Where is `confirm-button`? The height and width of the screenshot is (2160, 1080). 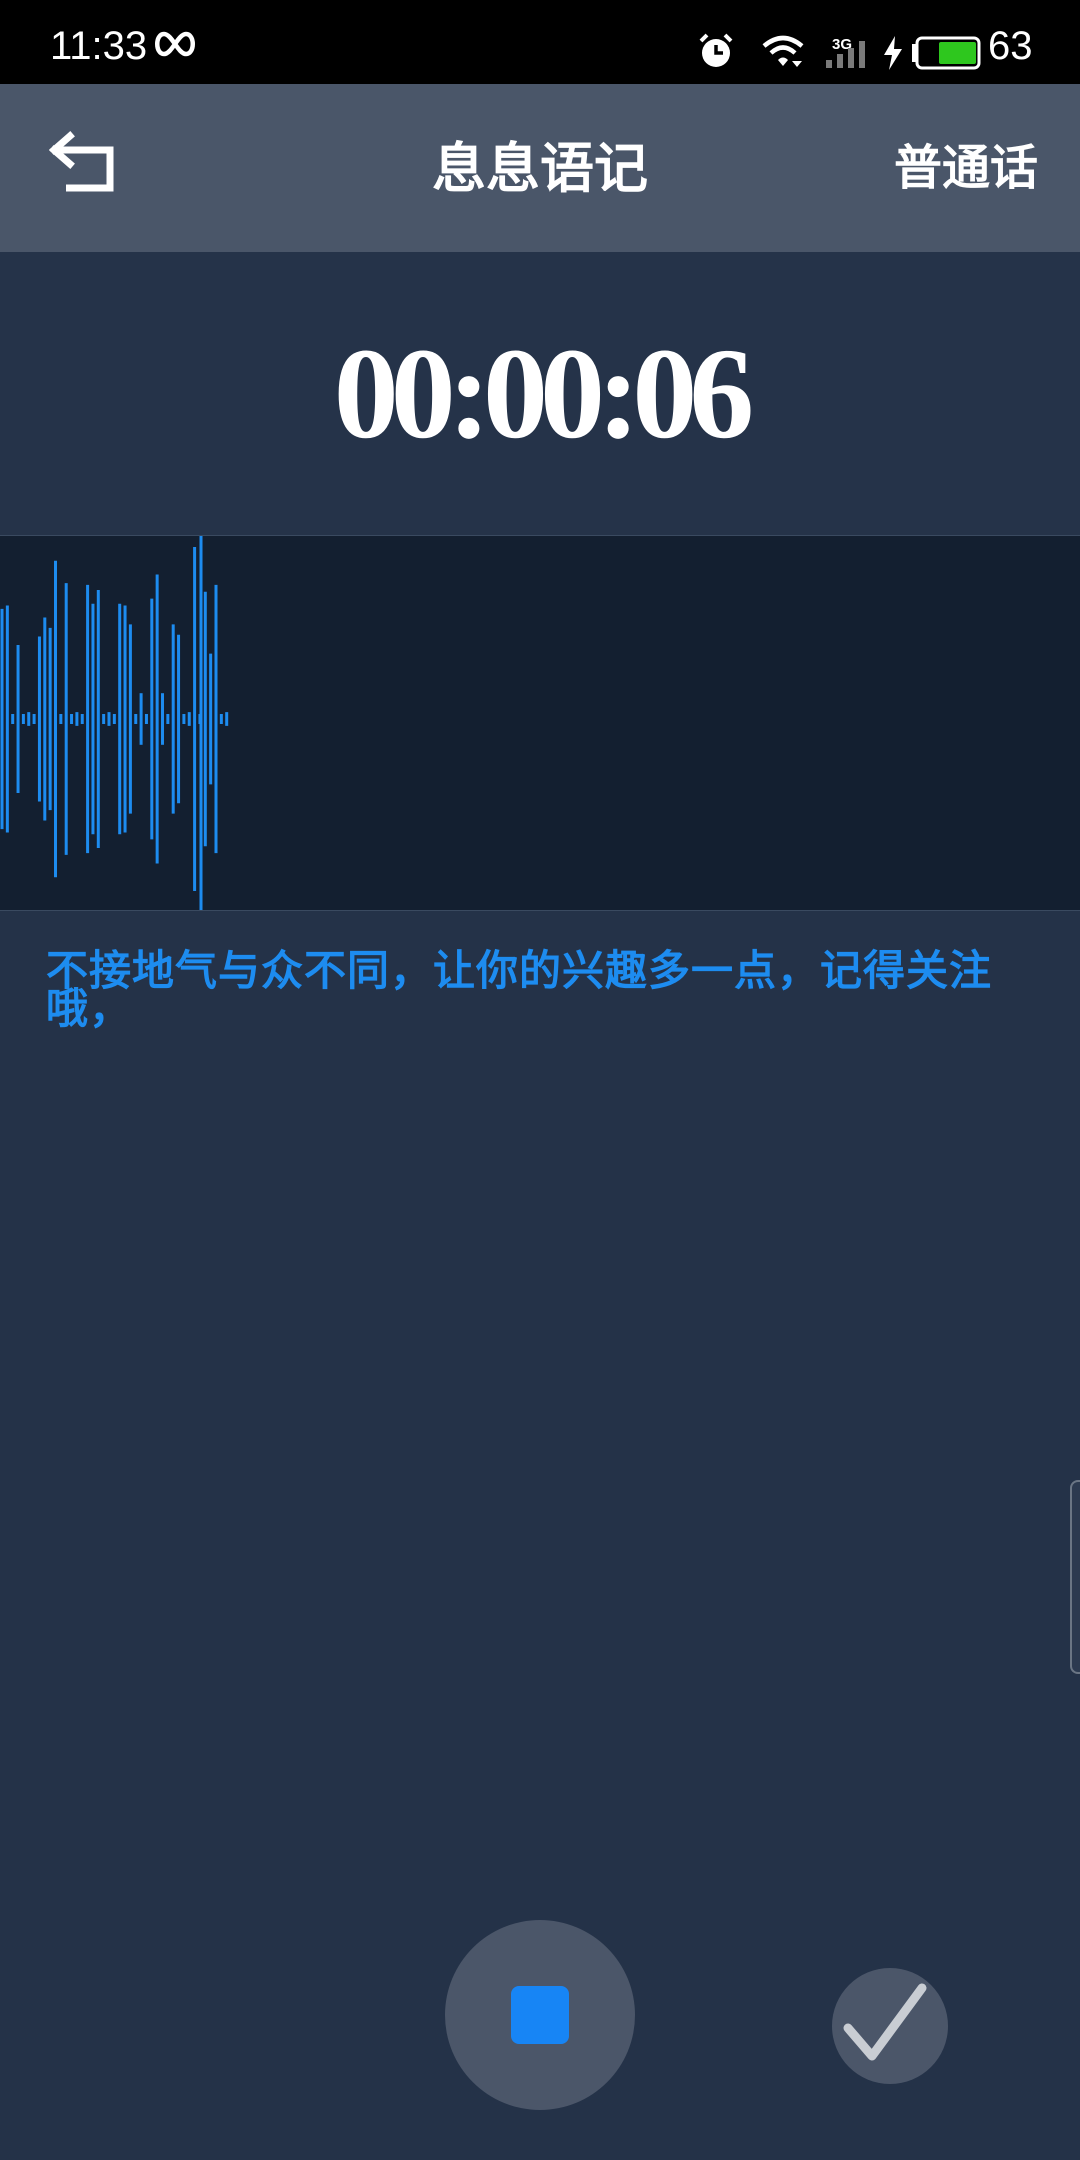 confirm-button is located at coordinates (890, 2026).